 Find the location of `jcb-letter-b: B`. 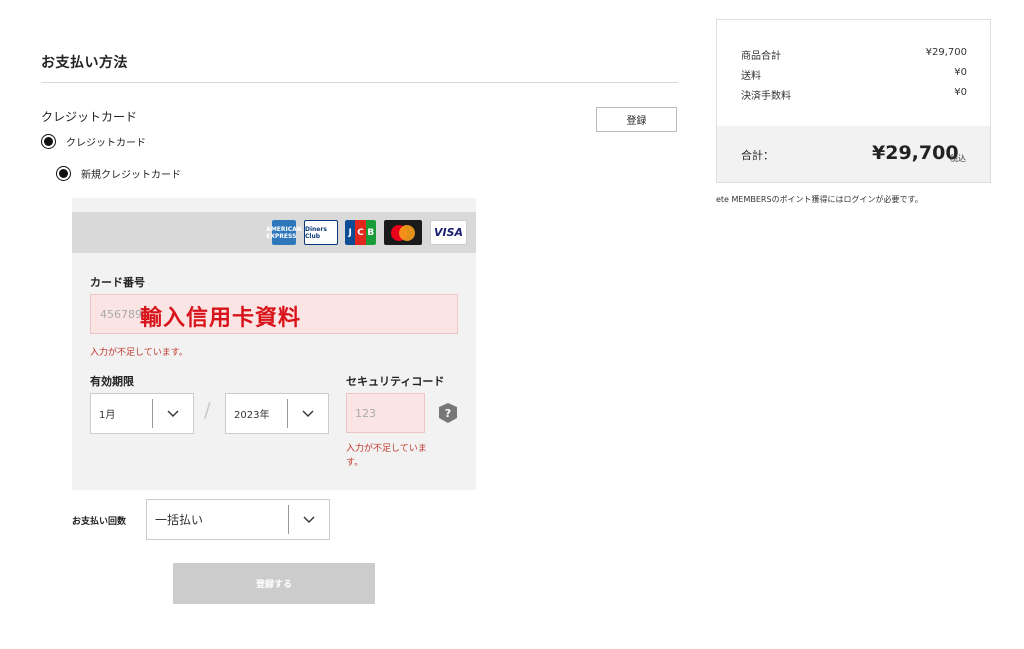

jcb-letter-b: B is located at coordinates (370, 232).